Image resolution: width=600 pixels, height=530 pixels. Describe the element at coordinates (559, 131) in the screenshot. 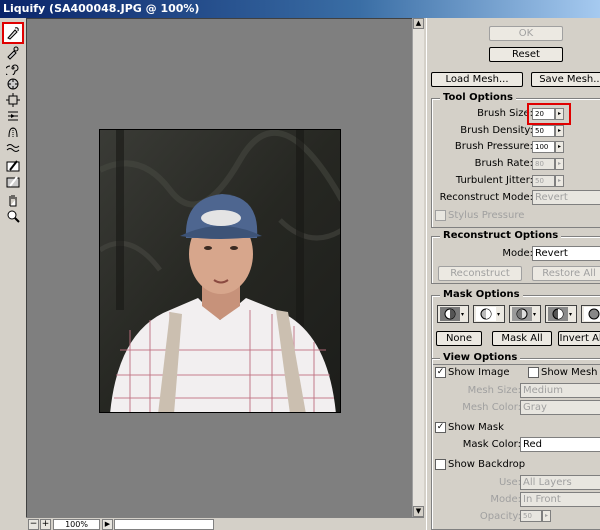

I see `brush-density-arrow-icon: ▸` at that location.